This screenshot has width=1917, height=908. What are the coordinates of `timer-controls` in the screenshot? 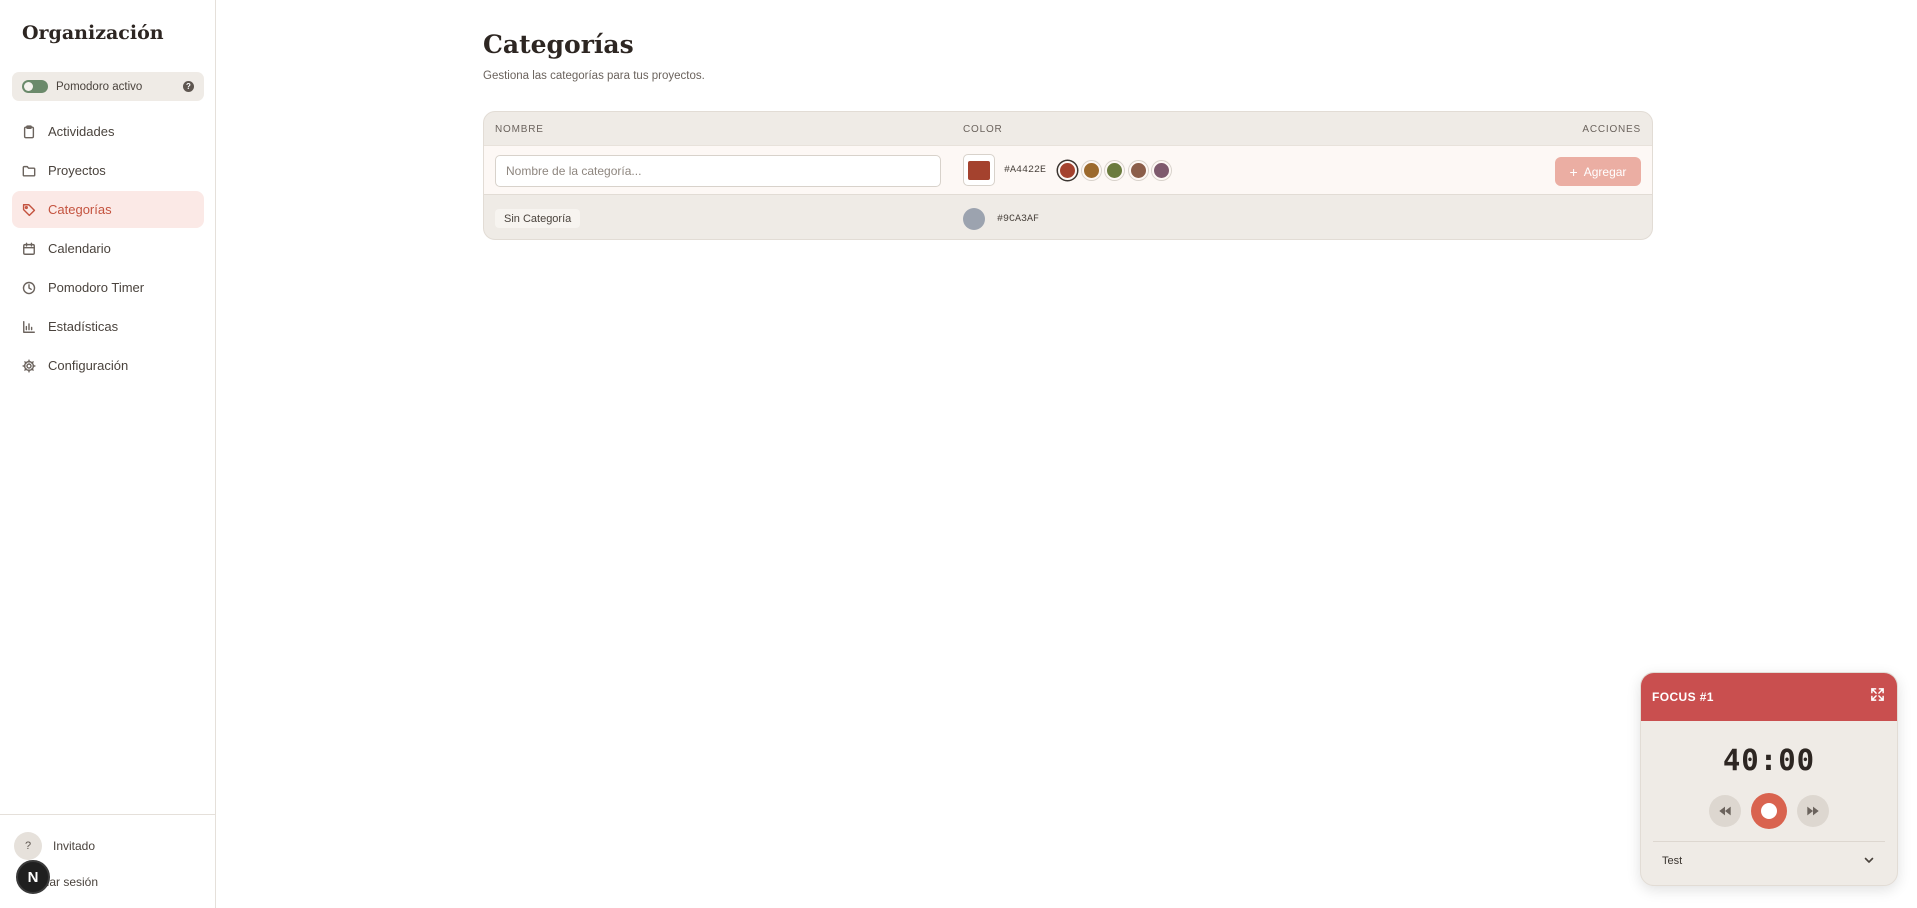 It's located at (1769, 811).